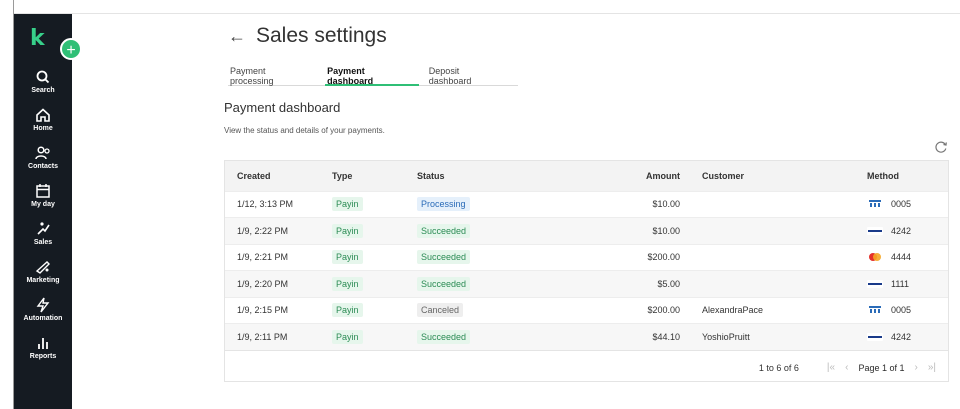  Describe the element at coordinates (43, 114) in the screenshot. I see `home-icon` at that location.